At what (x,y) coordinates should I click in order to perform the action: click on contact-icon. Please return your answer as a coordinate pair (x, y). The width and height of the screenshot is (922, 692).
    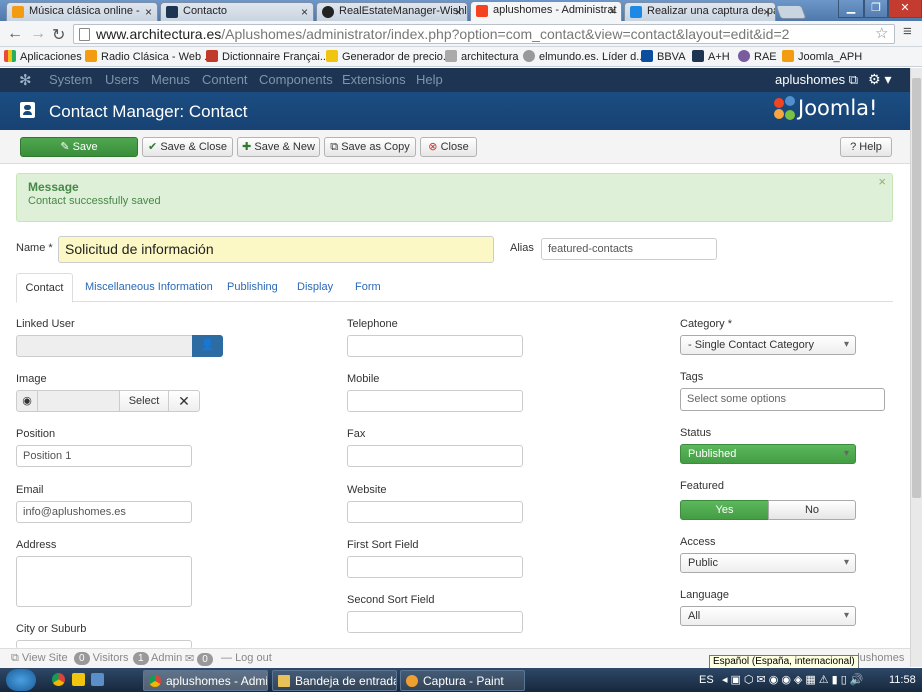
    Looking at the image, I should click on (27, 110).